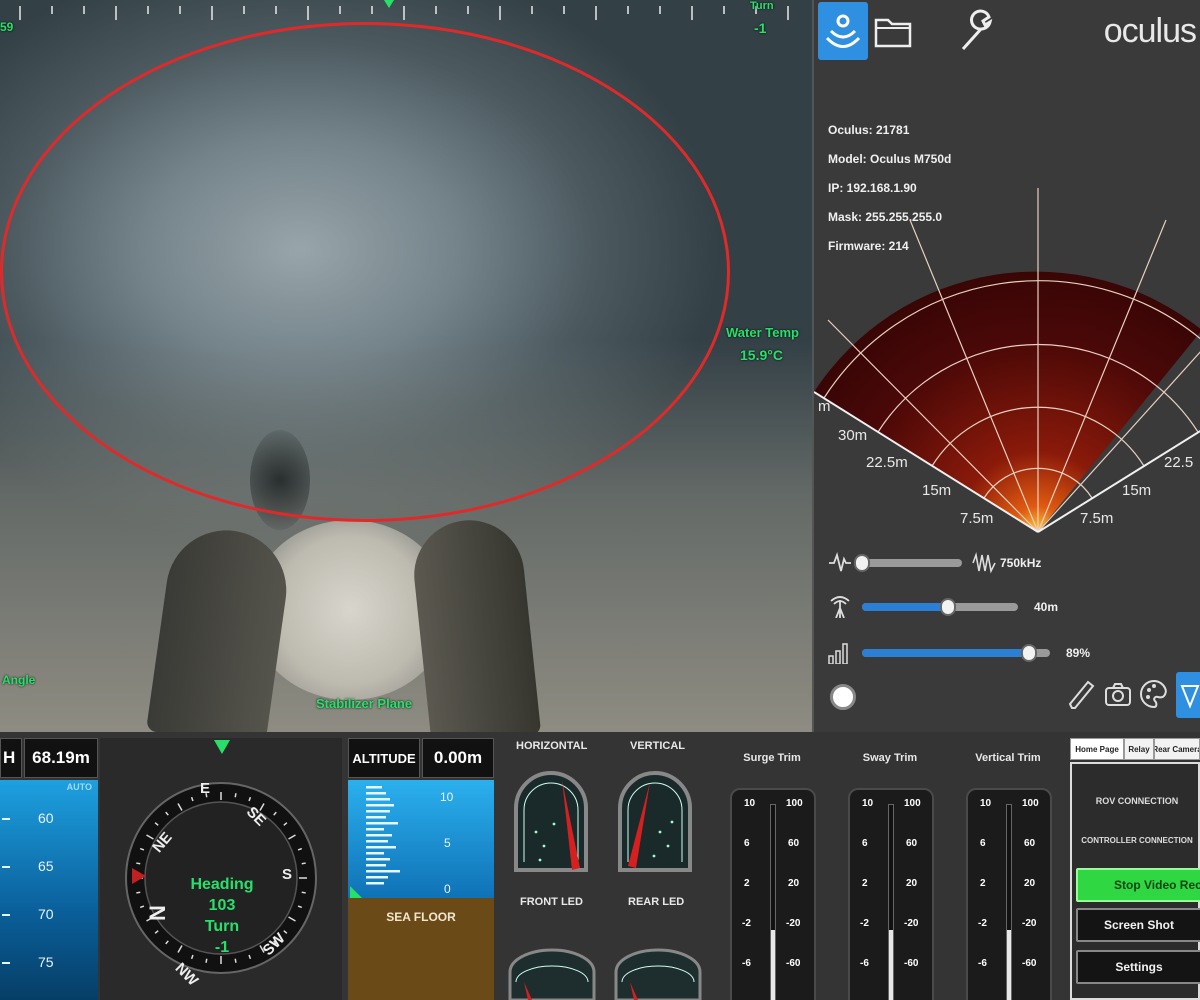  I want to click on vertical-gauge, so click(655, 821).